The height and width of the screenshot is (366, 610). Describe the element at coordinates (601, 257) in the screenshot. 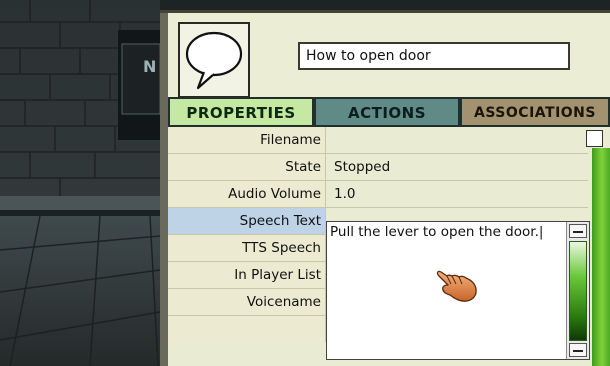

I see `property-grid-scrollbar` at that location.